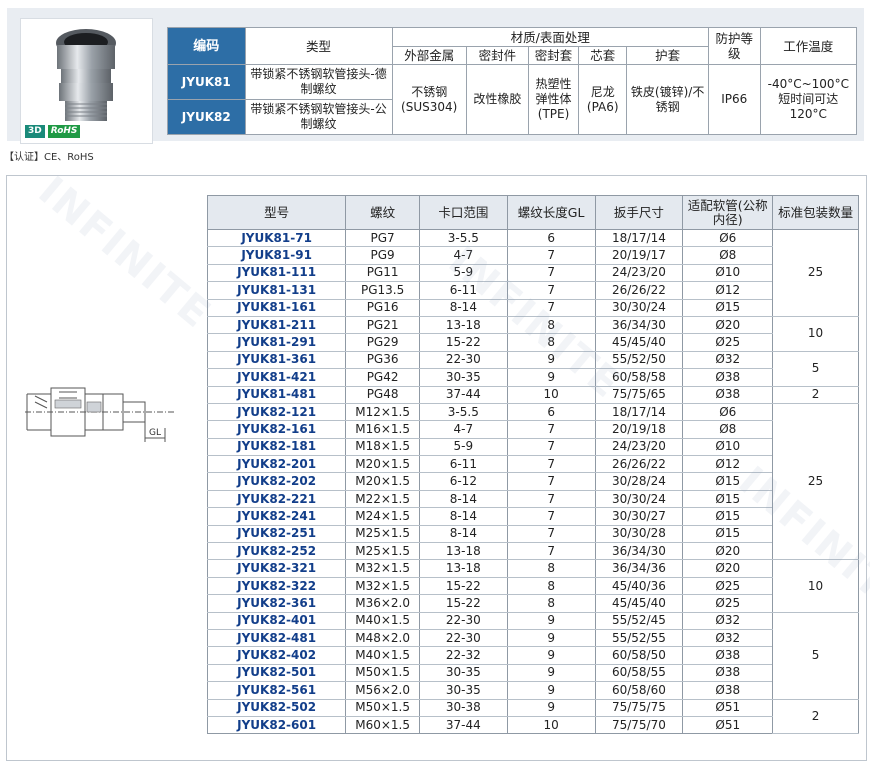 This screenshot has width=870, height=763. I want to click on model-cell: JYUK81-91, so click(276, 255).